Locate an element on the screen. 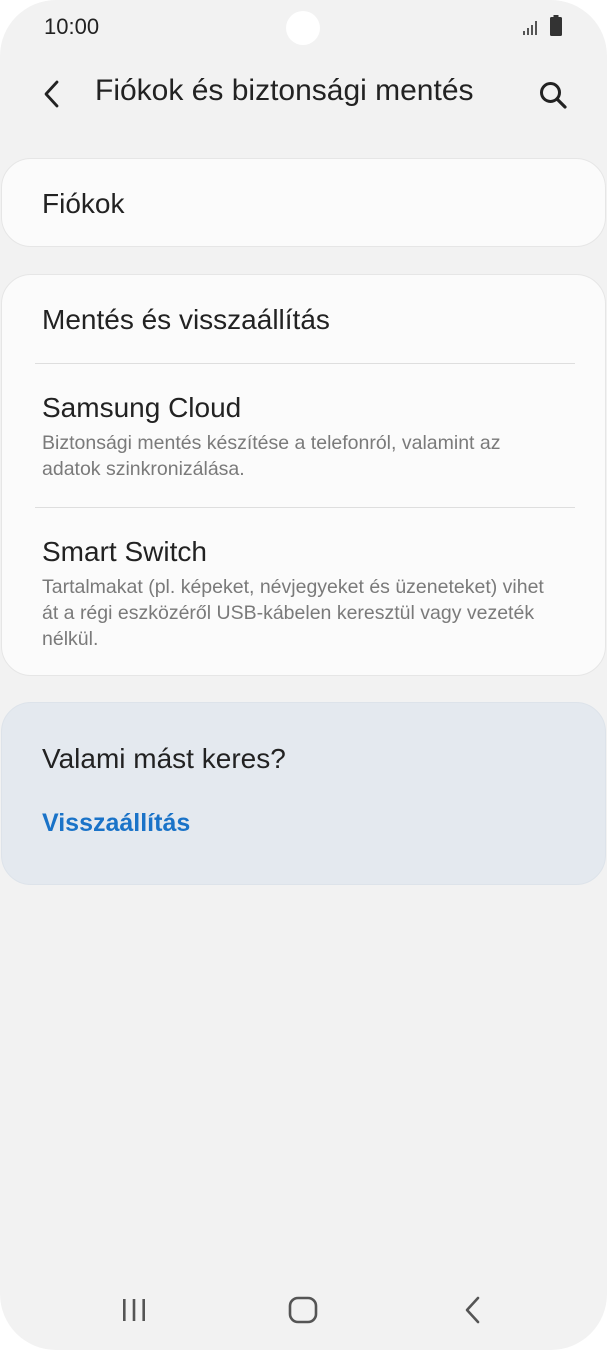  list-item-backup-restore: Mentés és visszaállítás is located at coordinates (304, 319).